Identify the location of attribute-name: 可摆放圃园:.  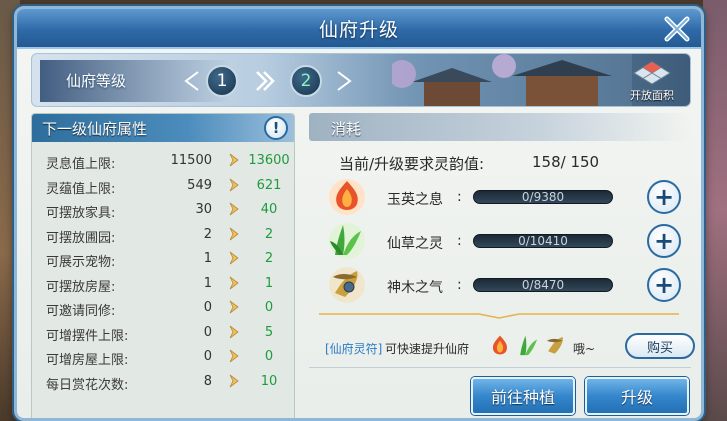
(81, 238).